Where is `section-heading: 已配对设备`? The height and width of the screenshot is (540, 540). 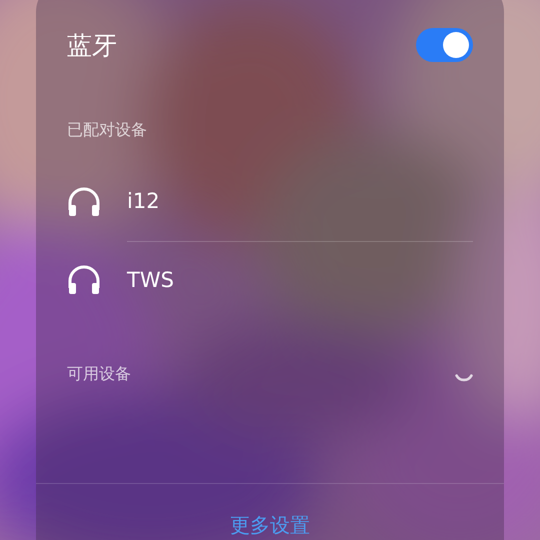
section-heading: 已配对设备 is located at coordinates (107, 129).